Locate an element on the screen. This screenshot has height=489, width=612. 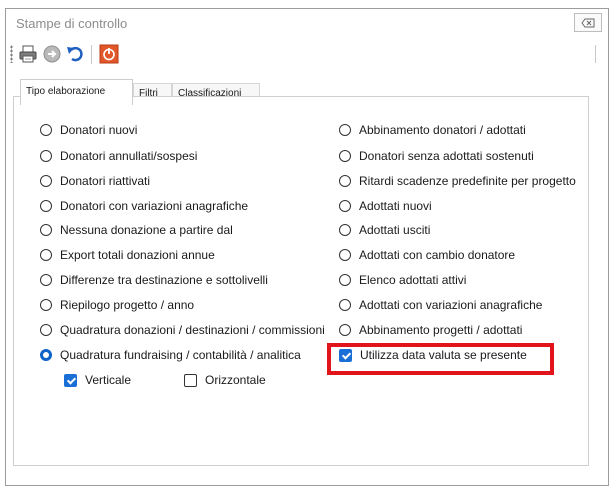
printer-icon is located at coordinates (28, 54).